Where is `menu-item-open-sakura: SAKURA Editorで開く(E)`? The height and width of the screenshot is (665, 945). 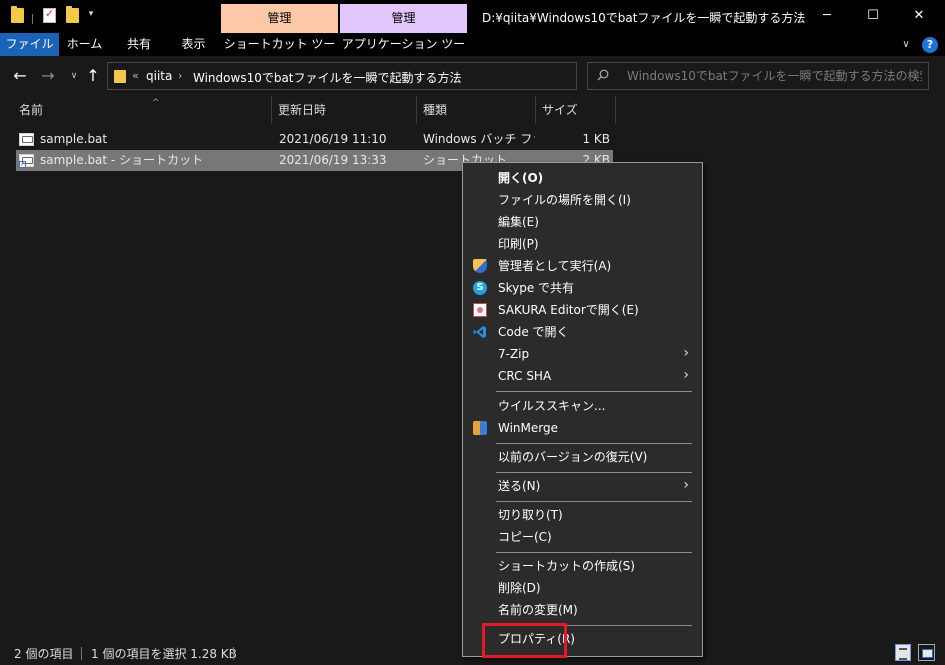
menu-item-open-sakura: SAKURA Editorで開く(E) is located at coordinates (582, 310).